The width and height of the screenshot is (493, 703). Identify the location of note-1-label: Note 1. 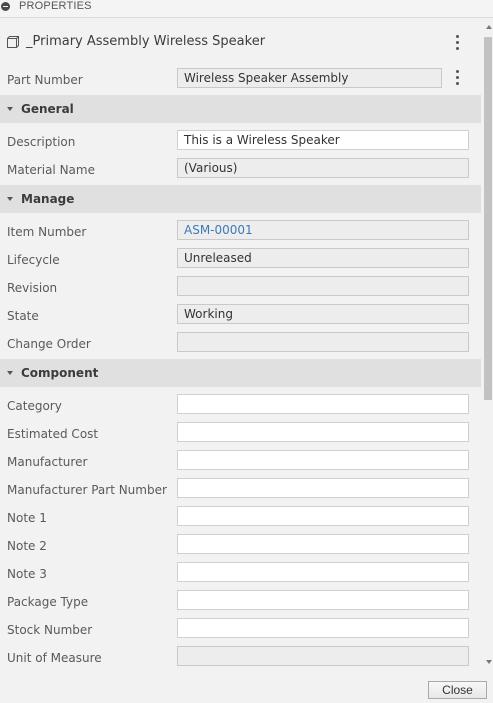
(27, 518).